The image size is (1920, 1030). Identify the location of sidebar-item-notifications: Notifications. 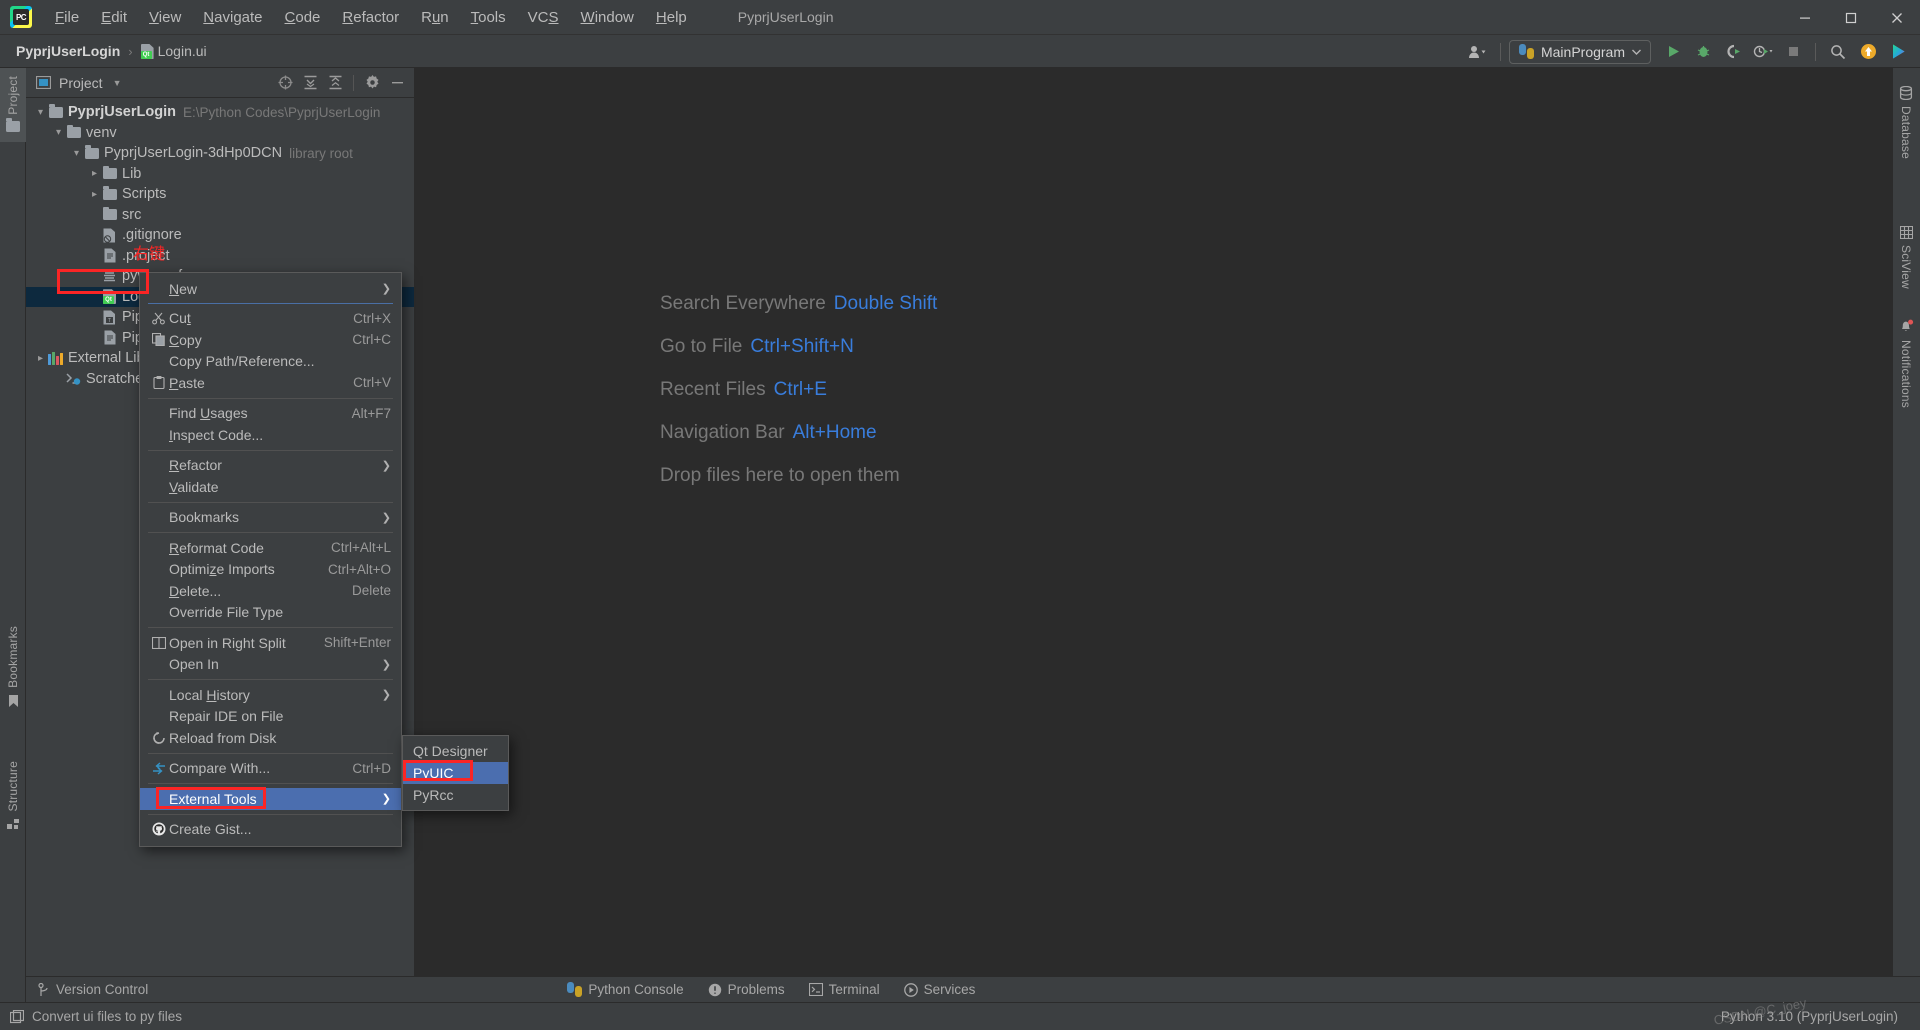
(1906, 364).